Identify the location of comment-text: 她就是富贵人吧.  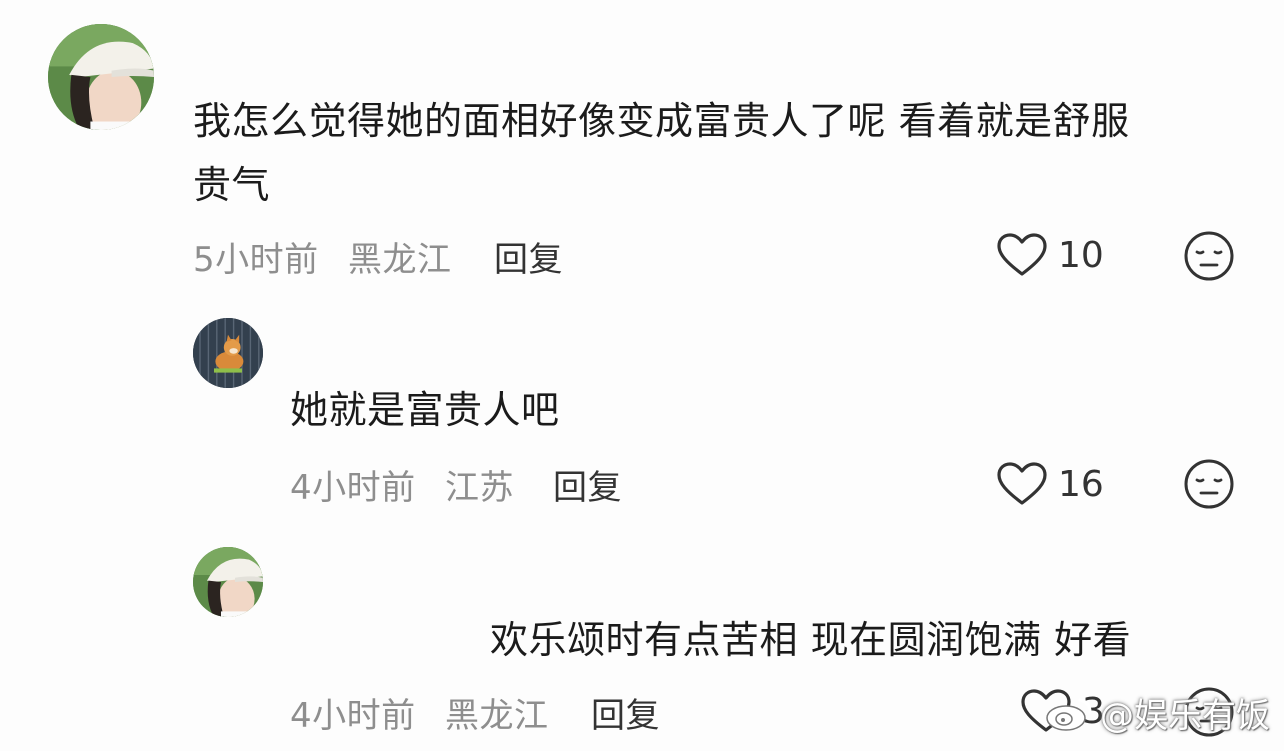
(425, 410).